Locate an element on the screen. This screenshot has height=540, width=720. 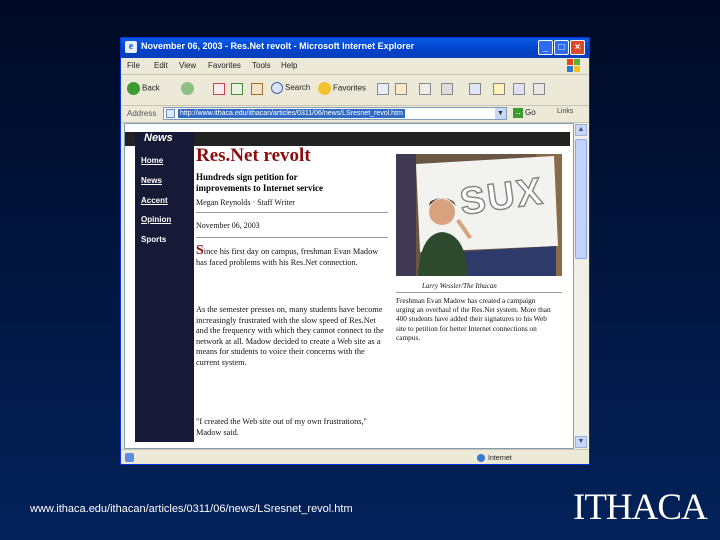
go-button: → Go is located at coordinates (524, 113).